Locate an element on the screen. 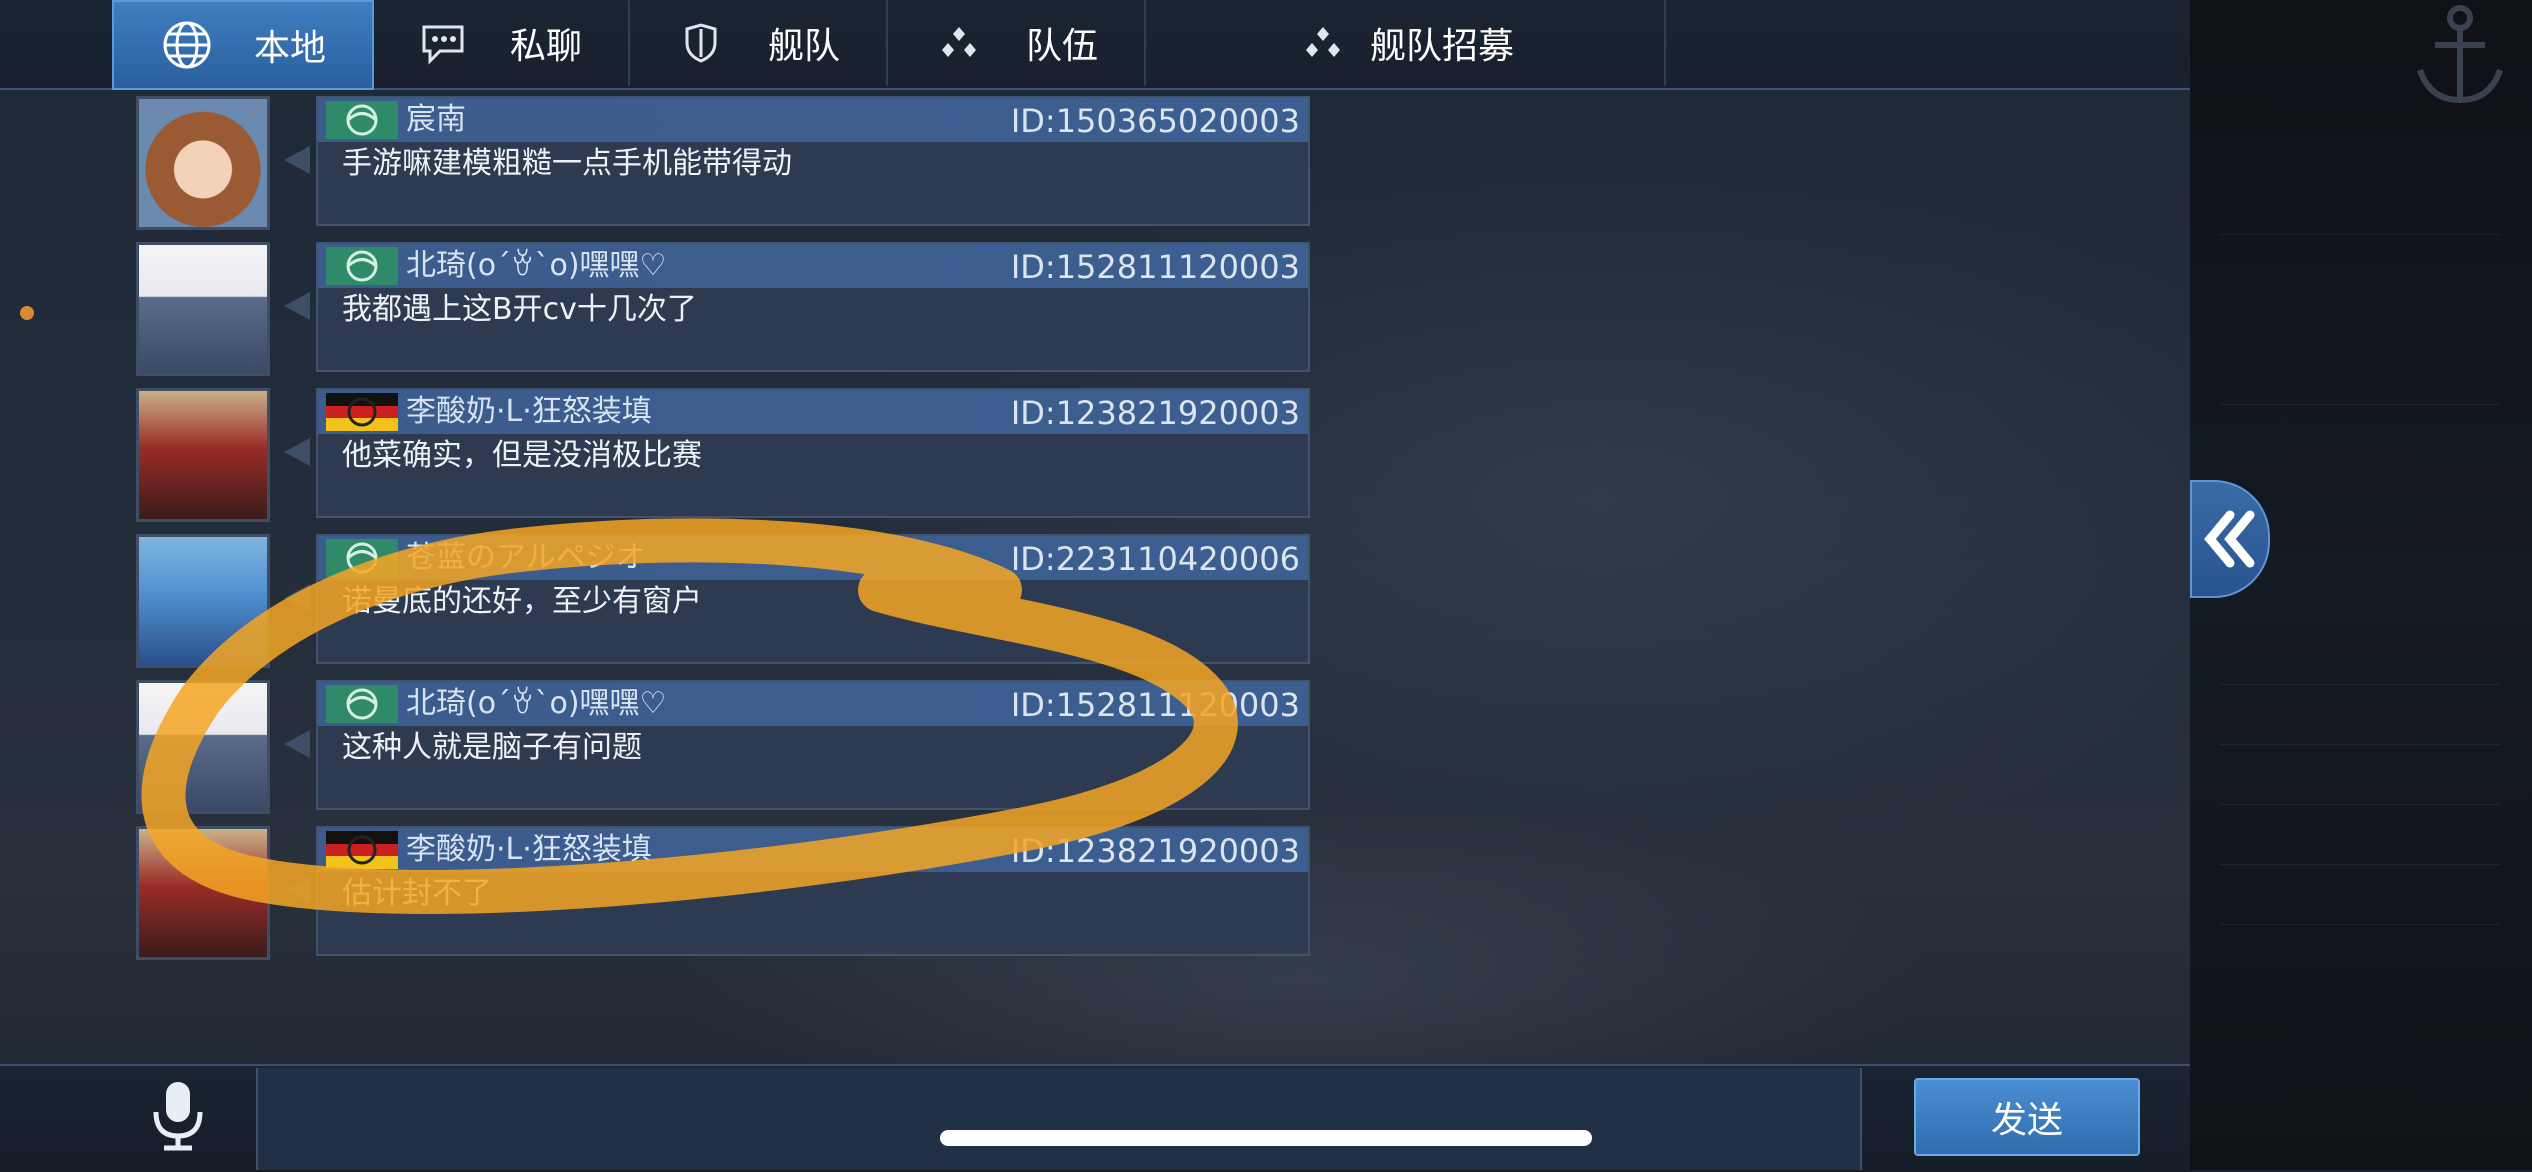 The height and width of the screenshot is (1172, 2532). send-button: 发送 is located at coordinates (2027, 1117).